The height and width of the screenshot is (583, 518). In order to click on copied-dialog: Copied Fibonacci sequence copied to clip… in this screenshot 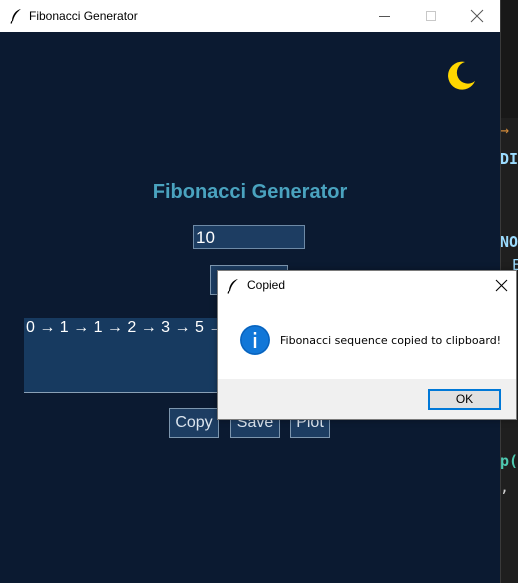, I will do `click(367, 345)`.